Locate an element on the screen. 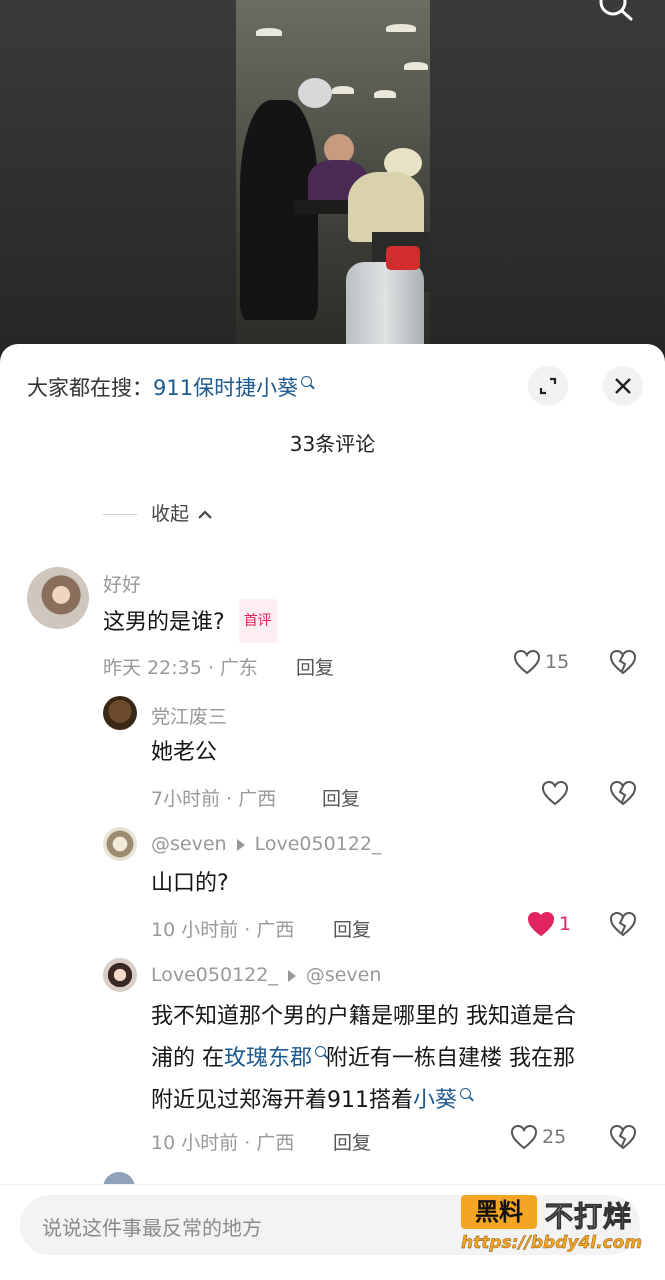 The height and width of the screenshot is (1280, 665). comment-username: Love050122_ is located at coordinates (214, 975).